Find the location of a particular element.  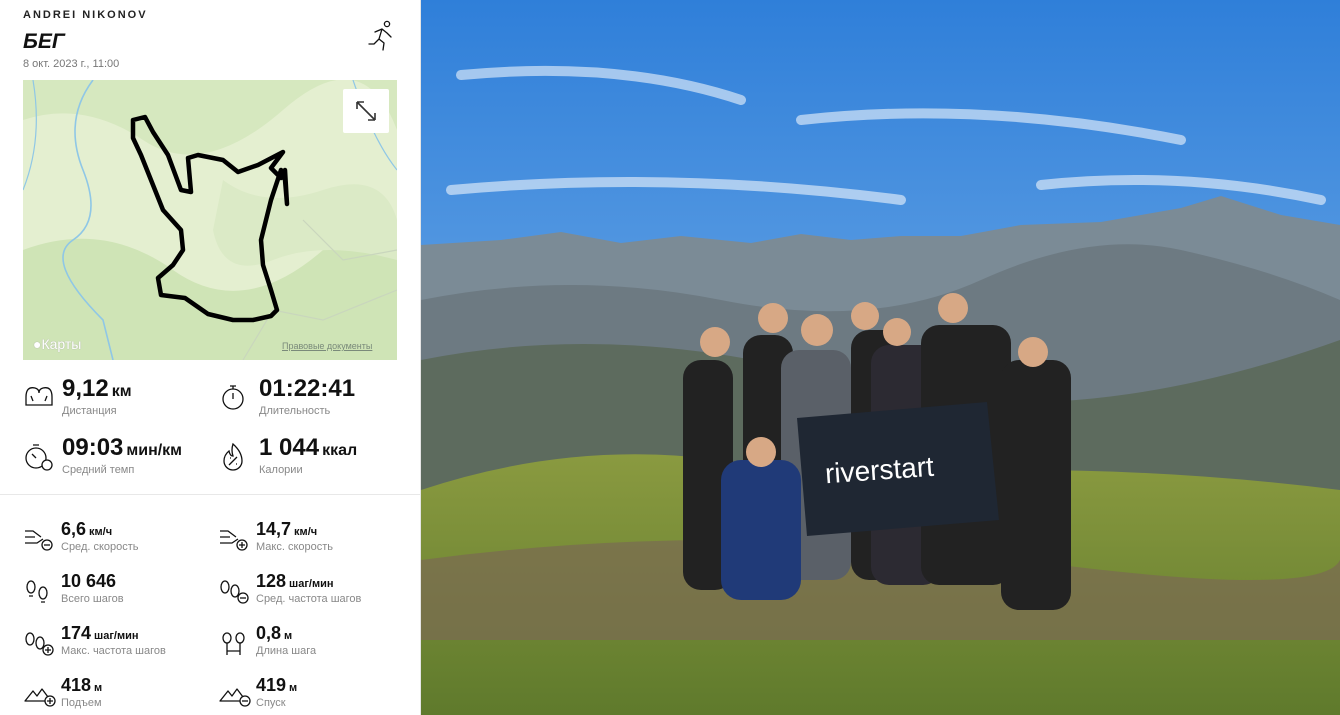

expand-map-button is located at coordinates (366, 111).